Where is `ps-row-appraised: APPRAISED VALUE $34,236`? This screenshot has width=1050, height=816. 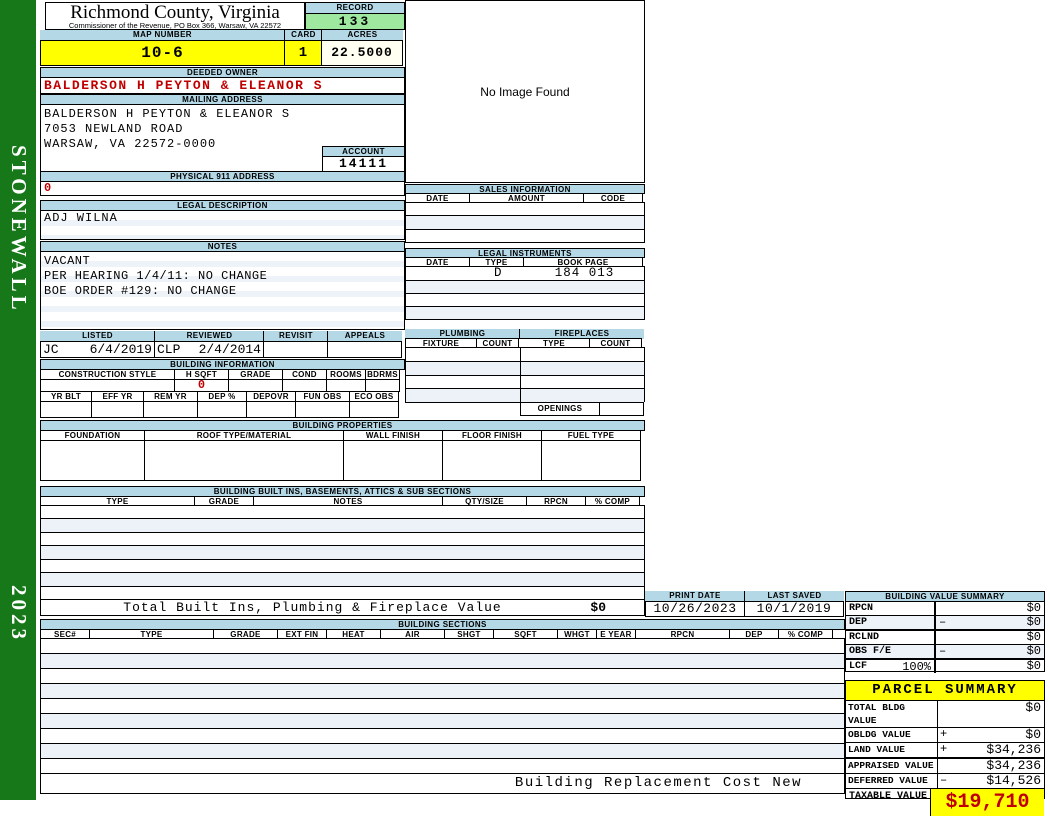 ps-row-appraised: APPRAISED VALUE $34,236 is located at coordinates (945, 765).